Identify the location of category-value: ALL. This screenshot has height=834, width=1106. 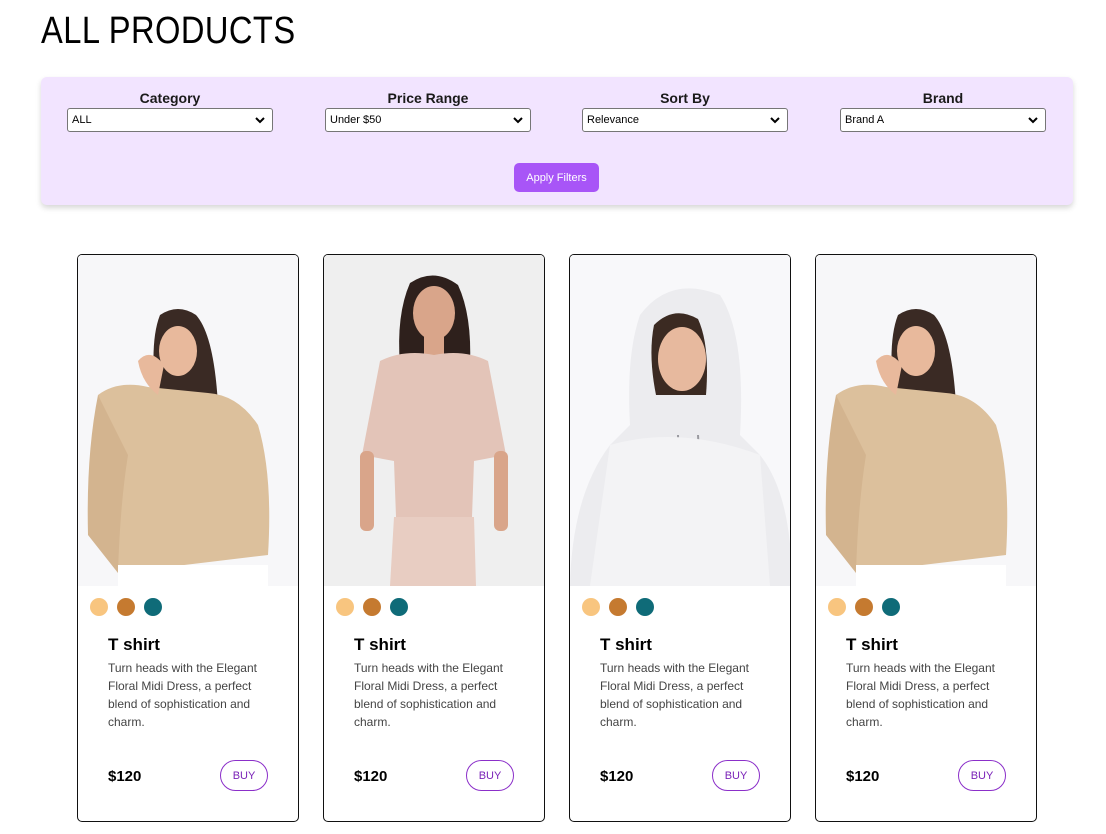
(82, 120).